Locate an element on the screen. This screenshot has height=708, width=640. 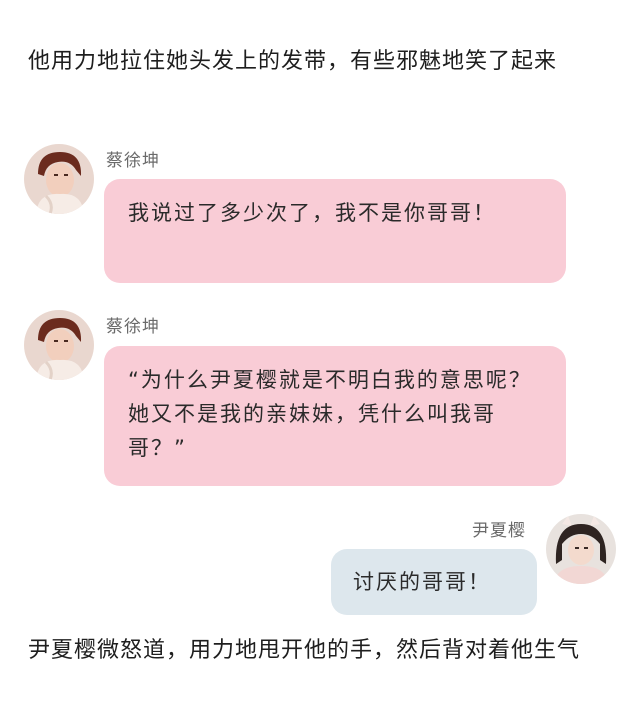
sender-name: 尹夏樱 is located at coordinates (499, 531).